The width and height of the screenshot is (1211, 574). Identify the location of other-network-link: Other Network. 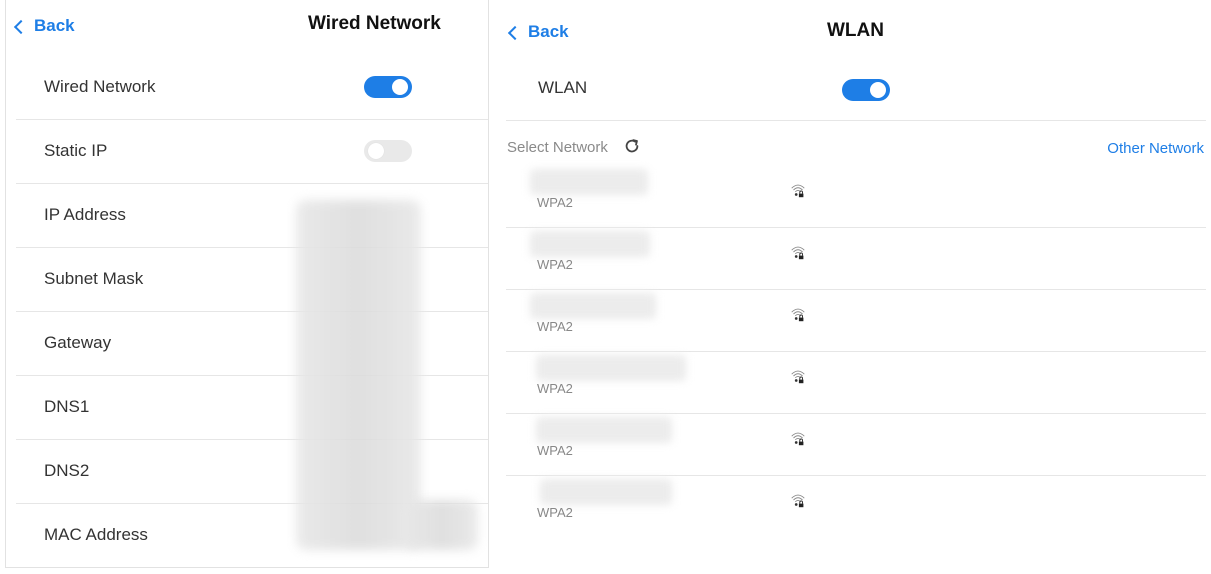
(1155, 148).